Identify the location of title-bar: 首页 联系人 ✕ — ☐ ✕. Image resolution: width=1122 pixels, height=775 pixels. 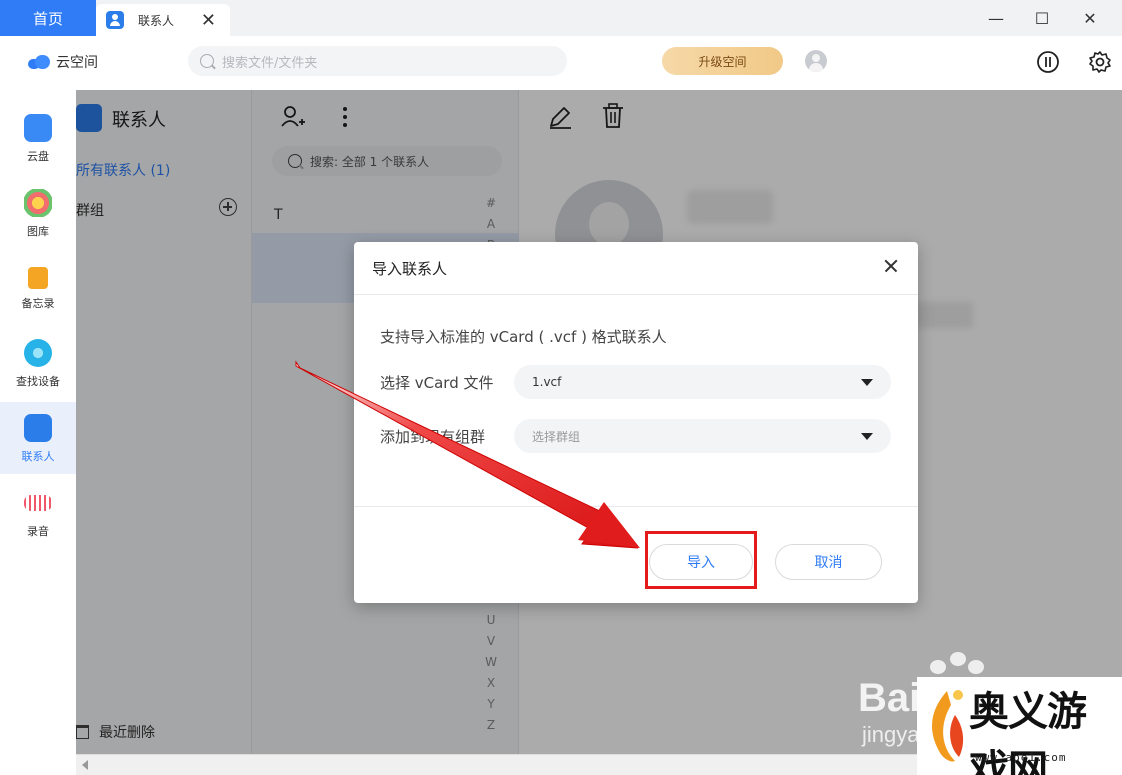
(561, 18).